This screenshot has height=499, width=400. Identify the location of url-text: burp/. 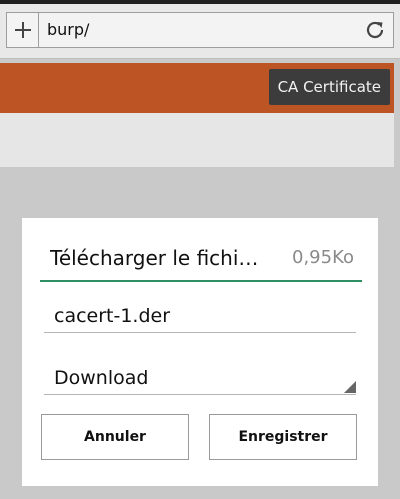
(68, 30).